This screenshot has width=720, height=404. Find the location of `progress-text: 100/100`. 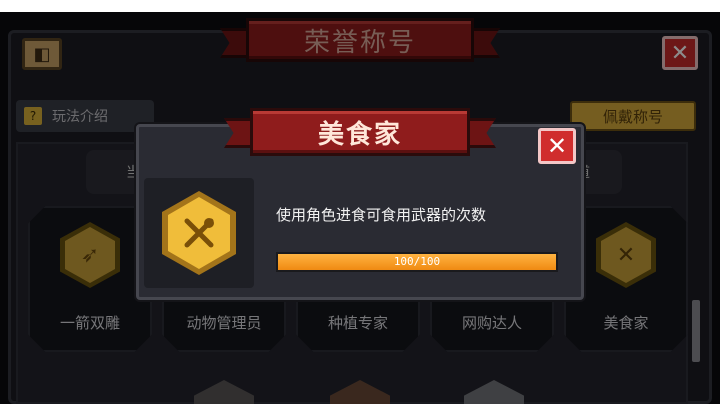

progress-text: 100/100 is located at coordinates (417, 261).